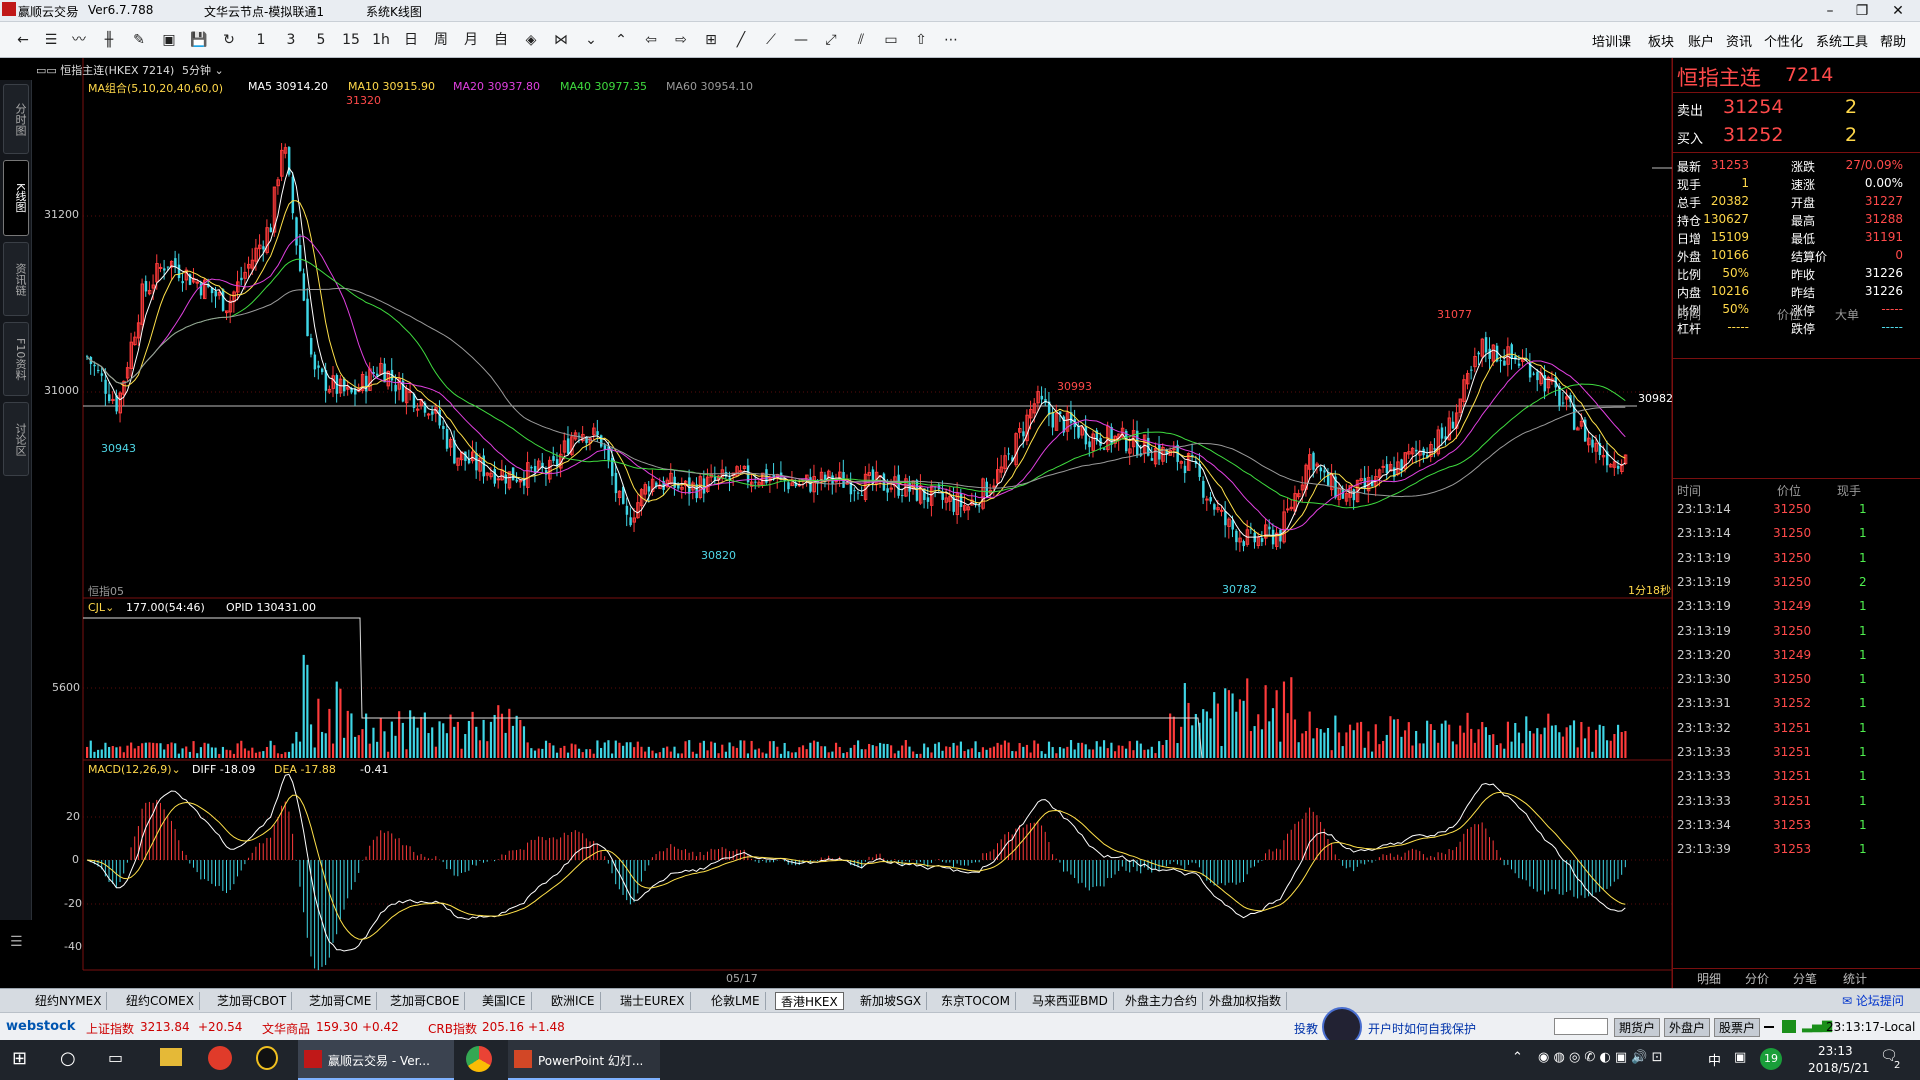 Image resolution: width=1920 pixels, height=1080 pixels. I want to click on line-chart-icon: 〰, so click(79, 40).